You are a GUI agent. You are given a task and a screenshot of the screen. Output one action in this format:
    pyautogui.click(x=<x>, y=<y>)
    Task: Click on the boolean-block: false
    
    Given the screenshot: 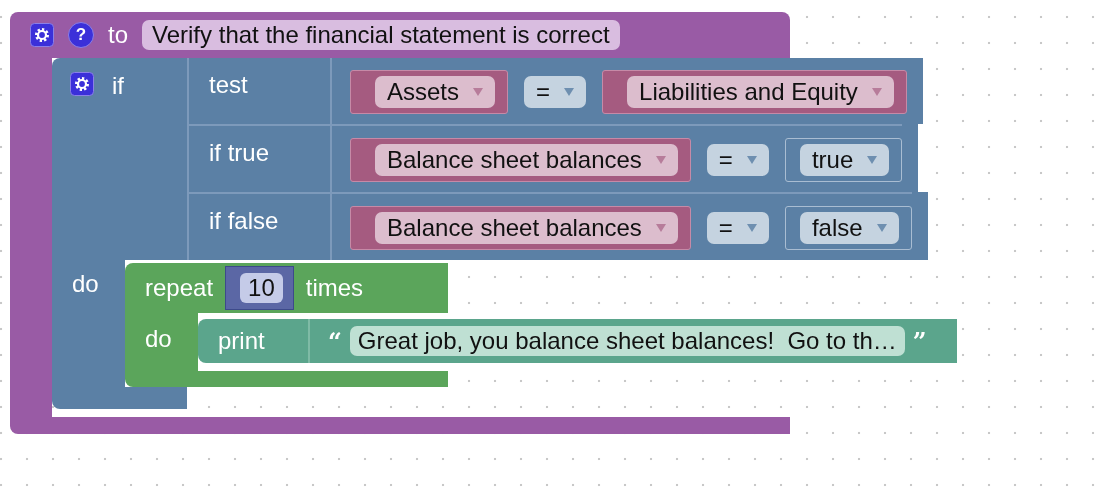 What is the action you would take?
    pyautogui.click(x=848, y=228)
    